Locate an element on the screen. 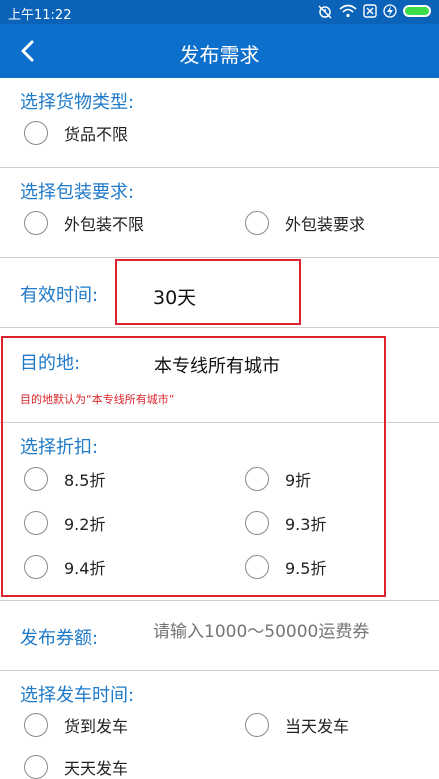 The width and height of the screenshot is (439, 779). app-bar: 发布需求 is located at coordinates (219, 51).